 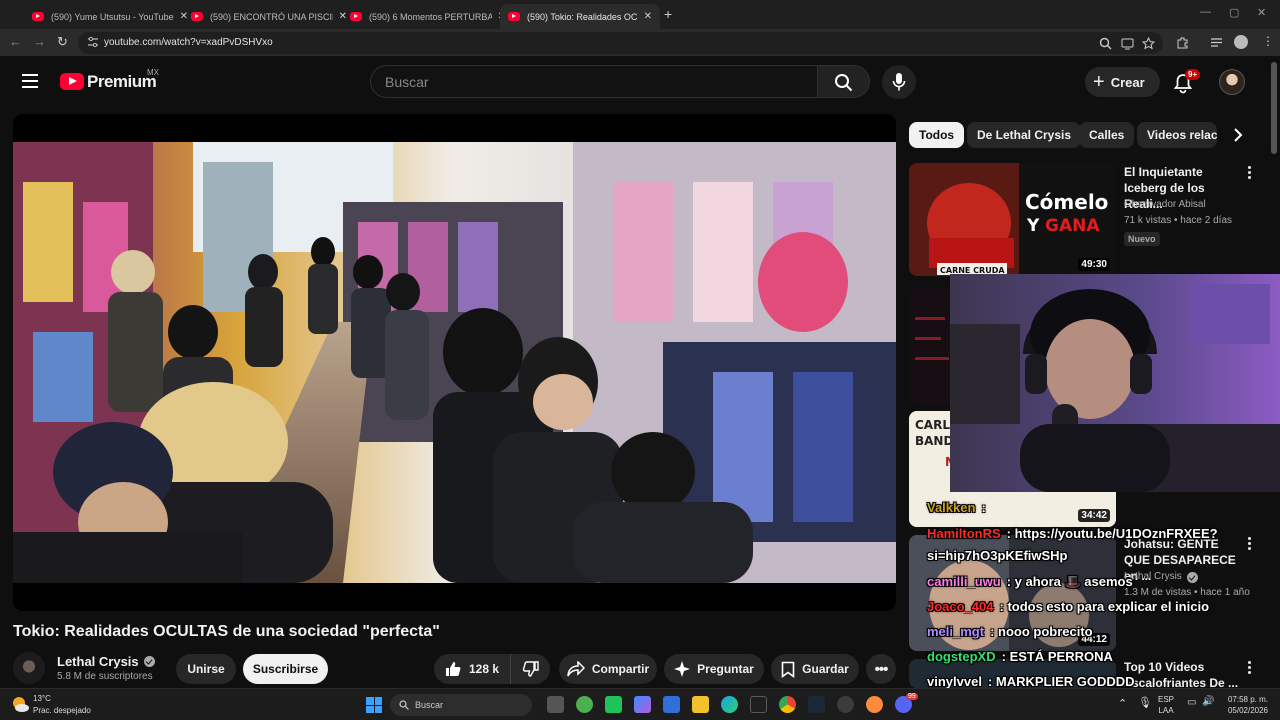 What do you see at coordinates (1107, 135) in the screenshot?
I see `chip-streets: Calles` at bounding box center [1107, 135].